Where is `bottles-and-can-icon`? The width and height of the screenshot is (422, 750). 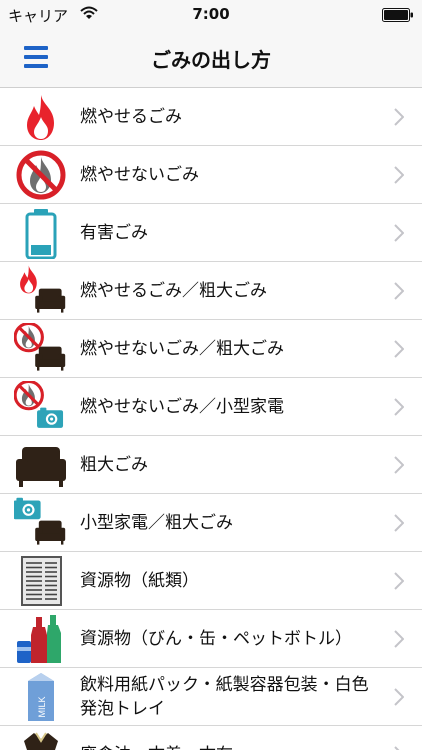
bottles-and-can-icon is located at coordinates (41, 639).